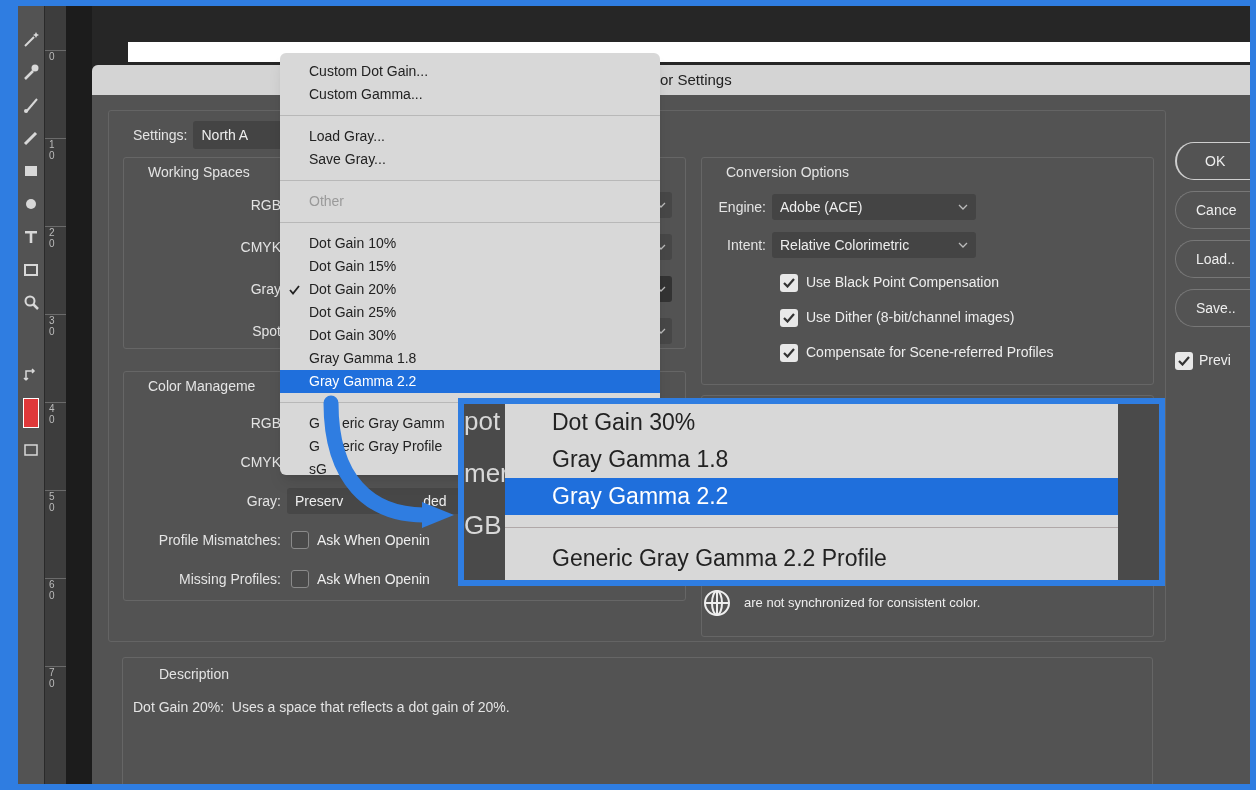 The image size is (1256, 790). Describe the element at coordinates (52, 678) in the screenshot. I see `ruler-label: 70` at that location.